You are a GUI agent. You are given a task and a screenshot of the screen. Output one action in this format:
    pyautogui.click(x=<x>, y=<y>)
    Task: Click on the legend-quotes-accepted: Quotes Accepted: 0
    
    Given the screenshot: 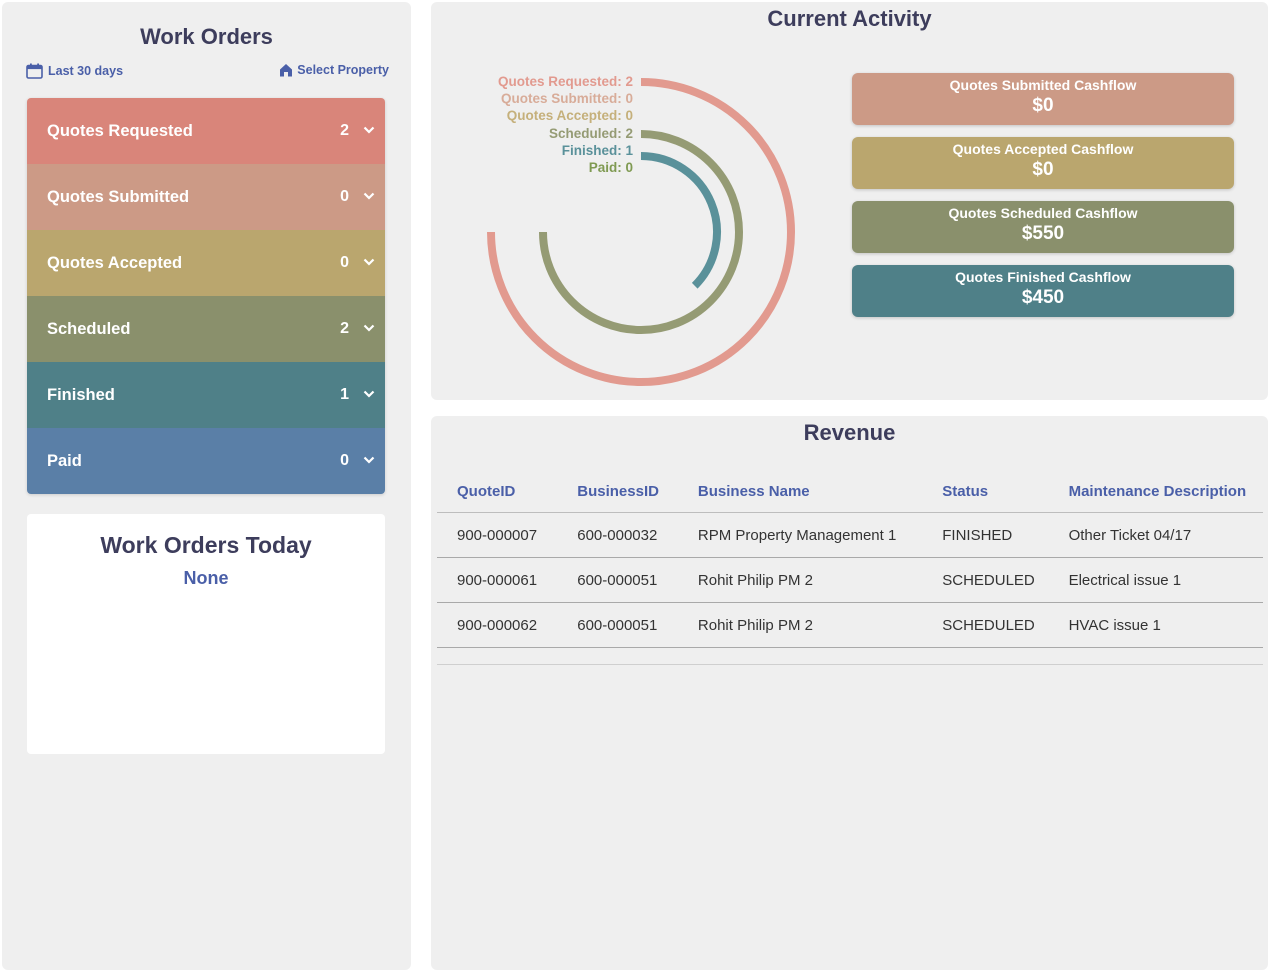 What is the action you would take?
    pyautogui.click(x=569, y=116)
    